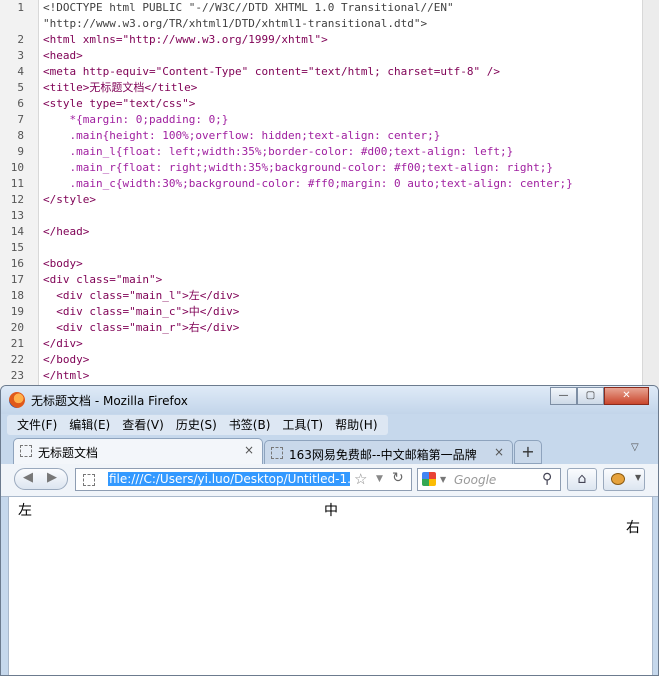 This screenshot has height=676, width=659. What do you see at coordinates (63, 55) in the screenshot?
I see `code-text: <head>` at bounding box center [63, 55].